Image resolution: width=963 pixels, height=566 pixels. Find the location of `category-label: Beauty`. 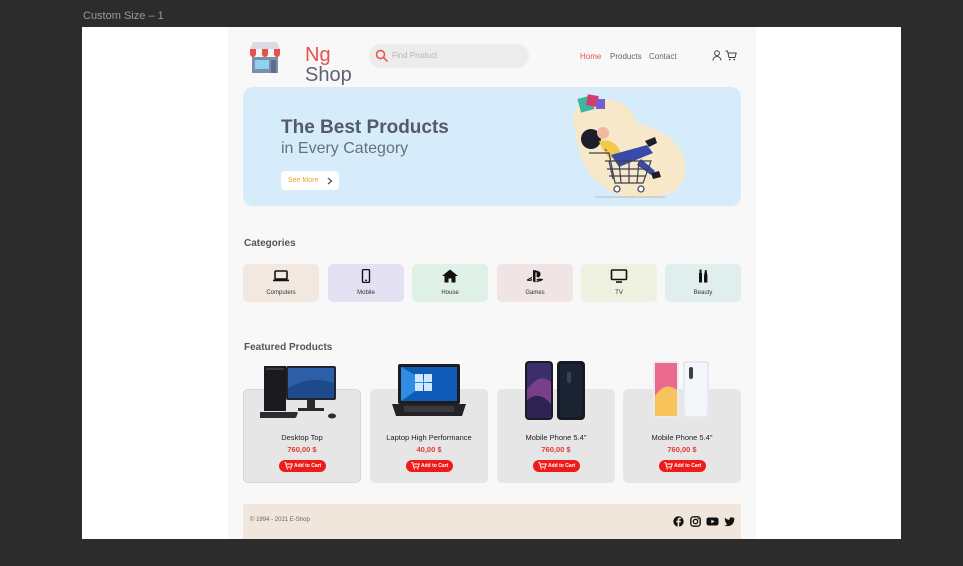

category-label: Beauty is located at coordinates (703, 293).